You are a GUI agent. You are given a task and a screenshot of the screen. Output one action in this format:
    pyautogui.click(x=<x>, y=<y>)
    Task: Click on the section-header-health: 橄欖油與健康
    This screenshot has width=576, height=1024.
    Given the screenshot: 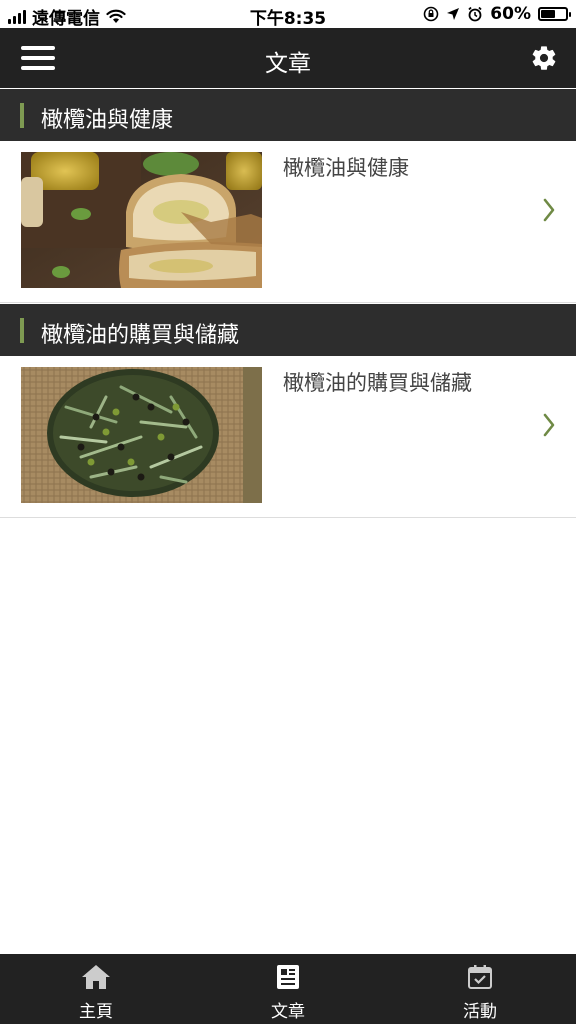 What is the action you would take?
    pyautogui.click(x=288, y=115)
    